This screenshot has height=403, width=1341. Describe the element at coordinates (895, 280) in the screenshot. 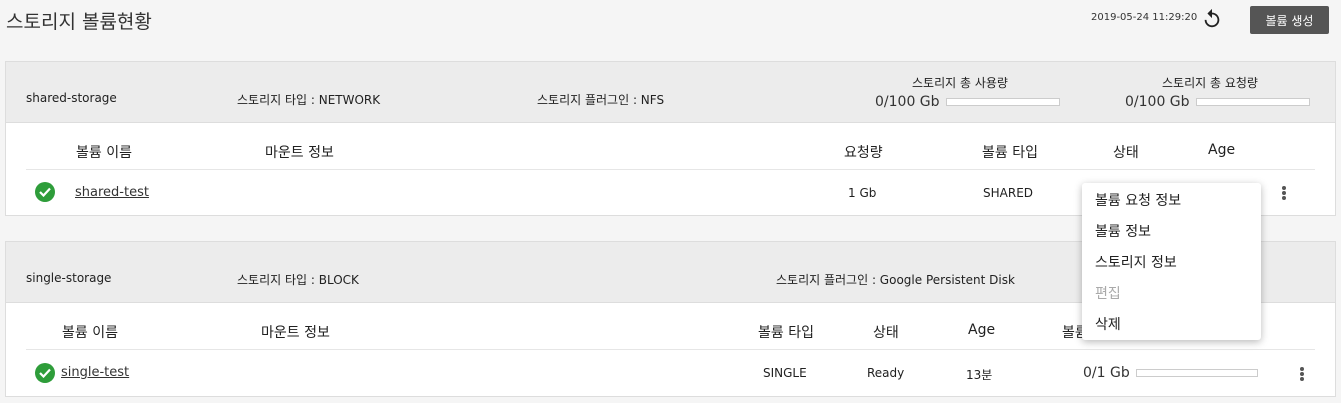

I see `storage-plugin: 스토리지 플러그인 : Google Persistent Disk` at that location.